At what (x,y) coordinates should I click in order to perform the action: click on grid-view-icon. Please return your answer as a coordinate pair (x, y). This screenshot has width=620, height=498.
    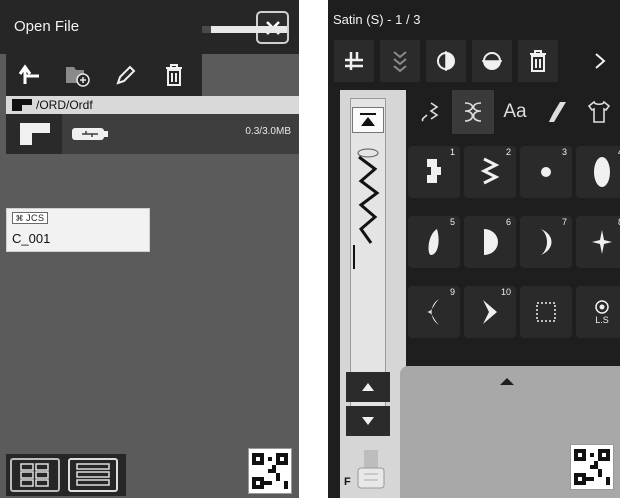
    Looking at the image, I should click on (34, 475).